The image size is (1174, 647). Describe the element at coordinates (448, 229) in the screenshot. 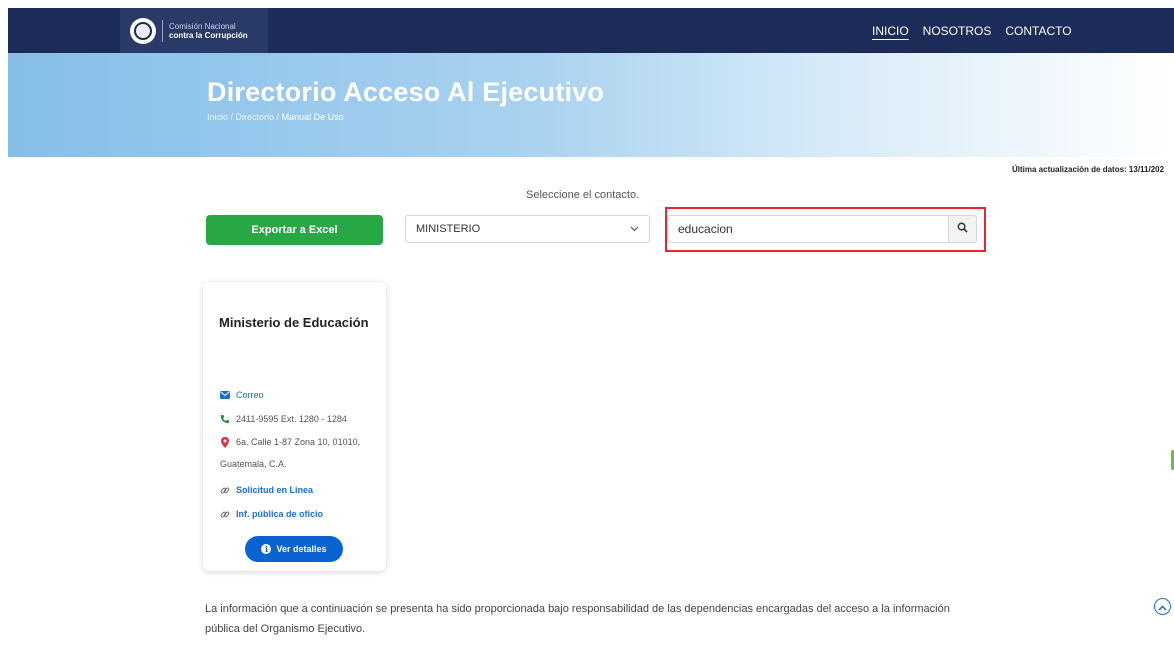

I see `category-select-value: MINISTERIO` at that location.